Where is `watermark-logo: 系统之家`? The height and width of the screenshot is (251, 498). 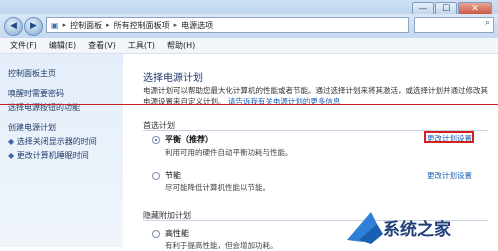 watermark-logo: 系统之家 is located at coordinates (399, 228).